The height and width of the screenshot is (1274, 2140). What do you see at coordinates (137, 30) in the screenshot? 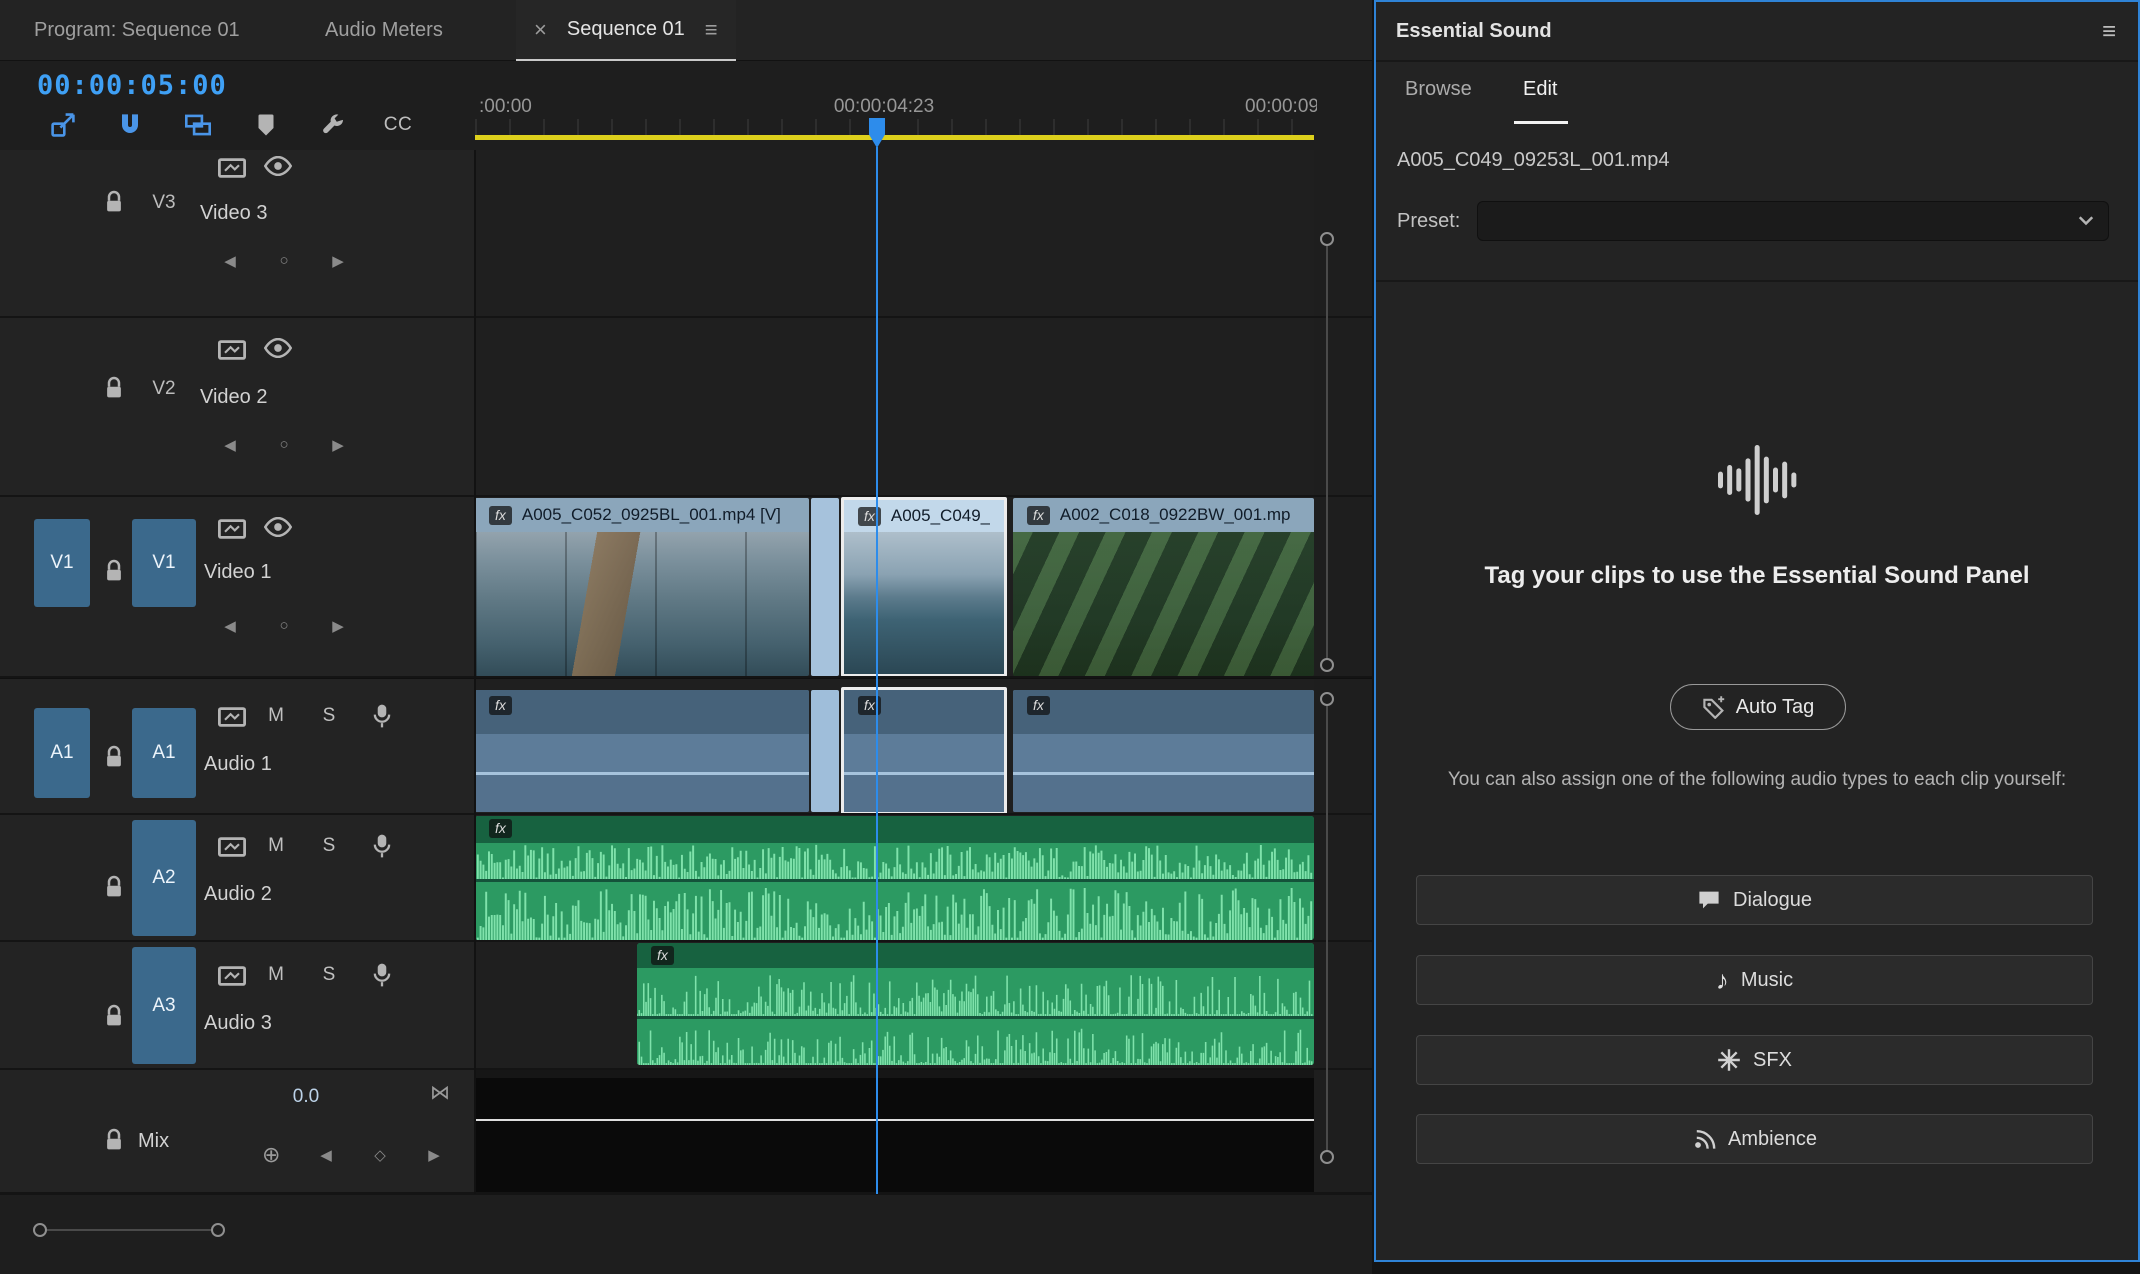
I see `tab-program-monitor: Program: Sequence 01` at bounding box center [137, 30].